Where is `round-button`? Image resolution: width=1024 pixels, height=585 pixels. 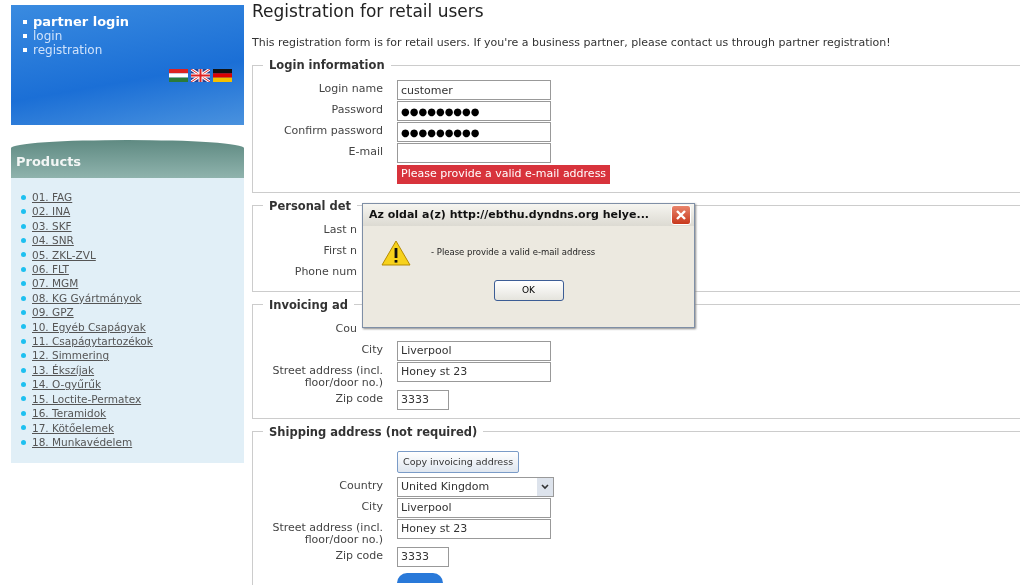
round-button is located at coordinates (420, 577).